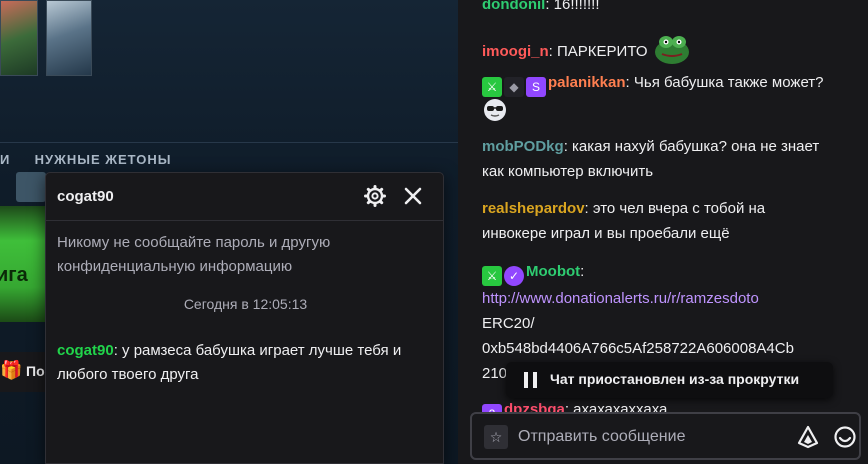 This screenshot has height=464, width=868. I want to click on close-icon, so click(413, 196).